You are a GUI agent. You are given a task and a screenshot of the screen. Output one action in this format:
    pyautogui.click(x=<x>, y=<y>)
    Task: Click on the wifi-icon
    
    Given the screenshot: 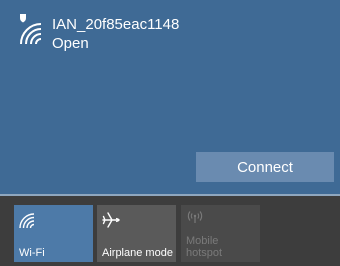 What is the action you would take?
    pyautogui.click(x=28, y=220)
    